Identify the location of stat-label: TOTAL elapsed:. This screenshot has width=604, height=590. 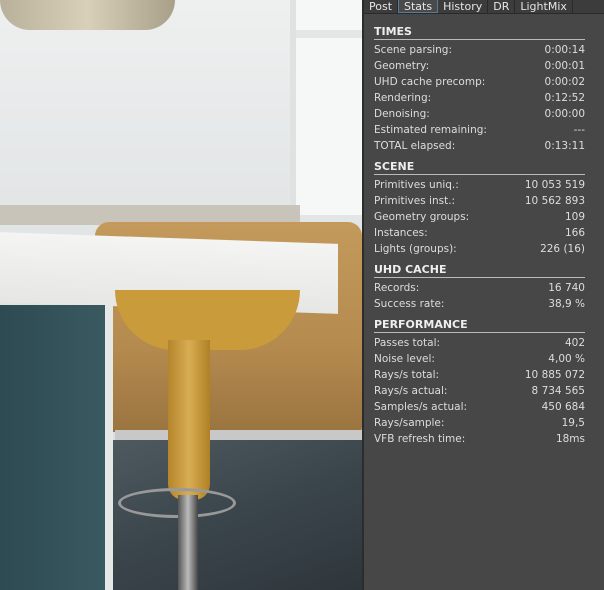
(415, 146).